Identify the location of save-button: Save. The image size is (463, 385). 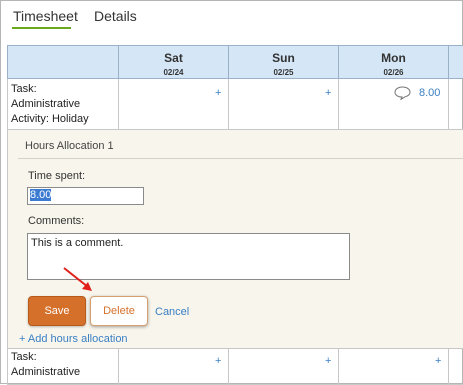
(57, 311).